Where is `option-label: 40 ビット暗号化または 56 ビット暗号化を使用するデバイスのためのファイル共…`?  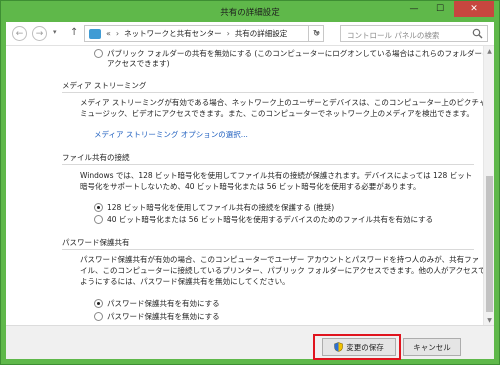
option-label: 40 ビット暗号化または 56 ビット暗号化を使用するデバイスのためのファイル共… is located at coordinates (270, 219).